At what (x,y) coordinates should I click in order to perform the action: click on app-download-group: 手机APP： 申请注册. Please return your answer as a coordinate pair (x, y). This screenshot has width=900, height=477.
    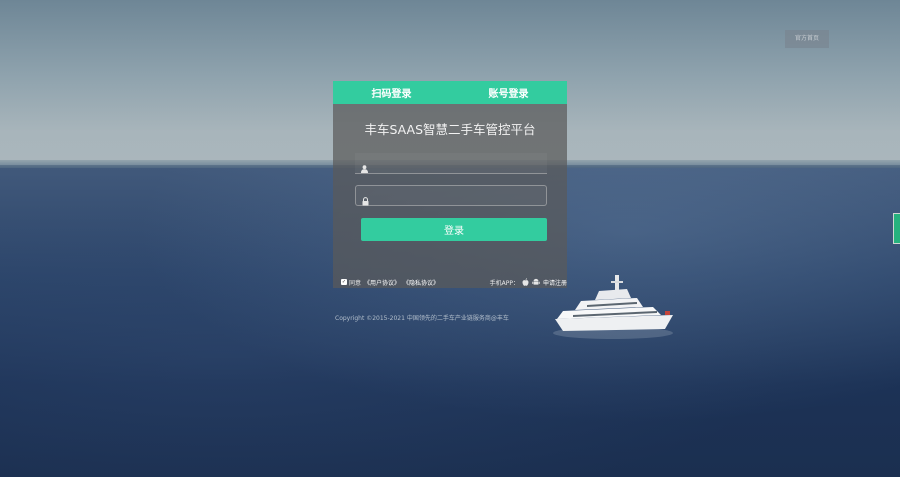
    Looking at the image, I should click on (528, 282).